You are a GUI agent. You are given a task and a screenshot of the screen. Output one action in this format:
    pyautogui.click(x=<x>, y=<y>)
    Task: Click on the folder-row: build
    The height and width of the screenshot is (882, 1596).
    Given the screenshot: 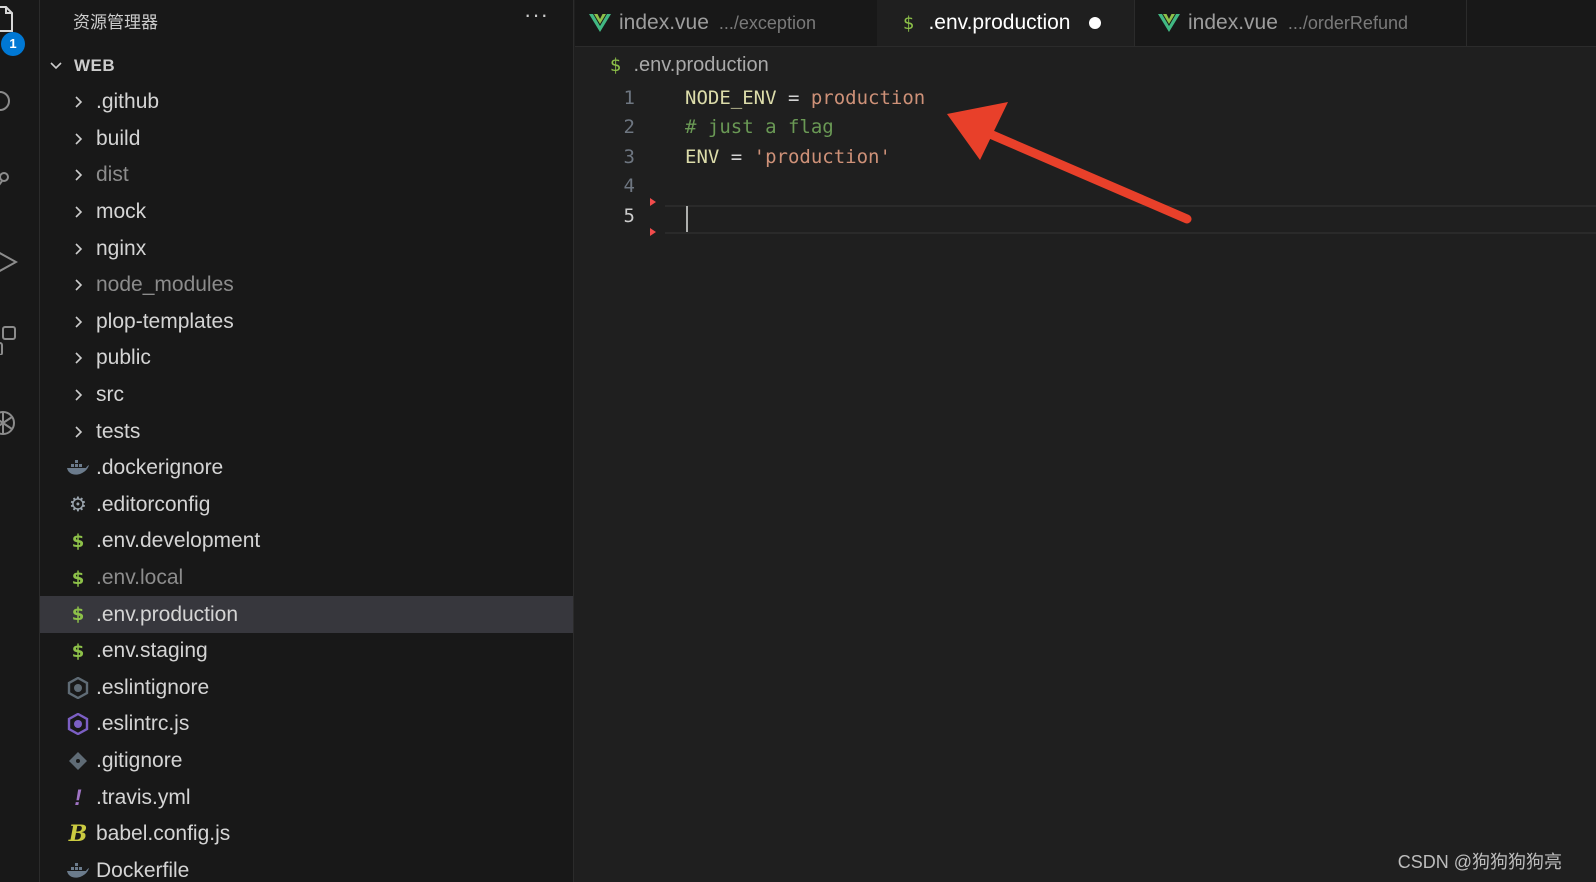 What is the action you would take?
    pyautogui.click(x=306, y=139)
    